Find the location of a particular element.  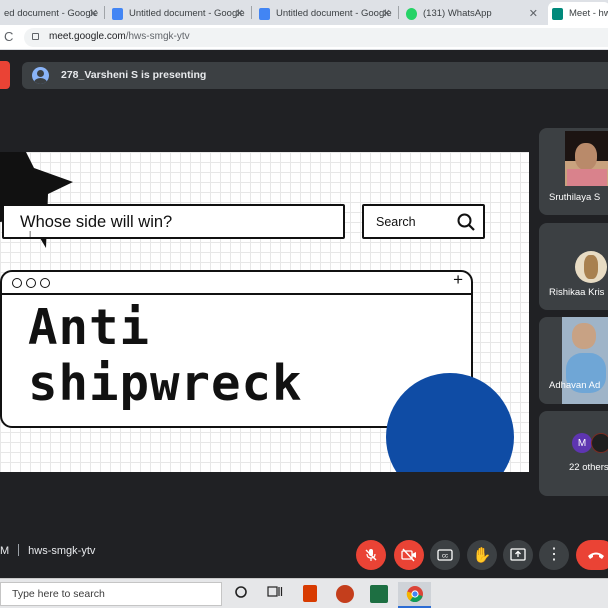

svg-text: cc is located at coordinates (445, 557).